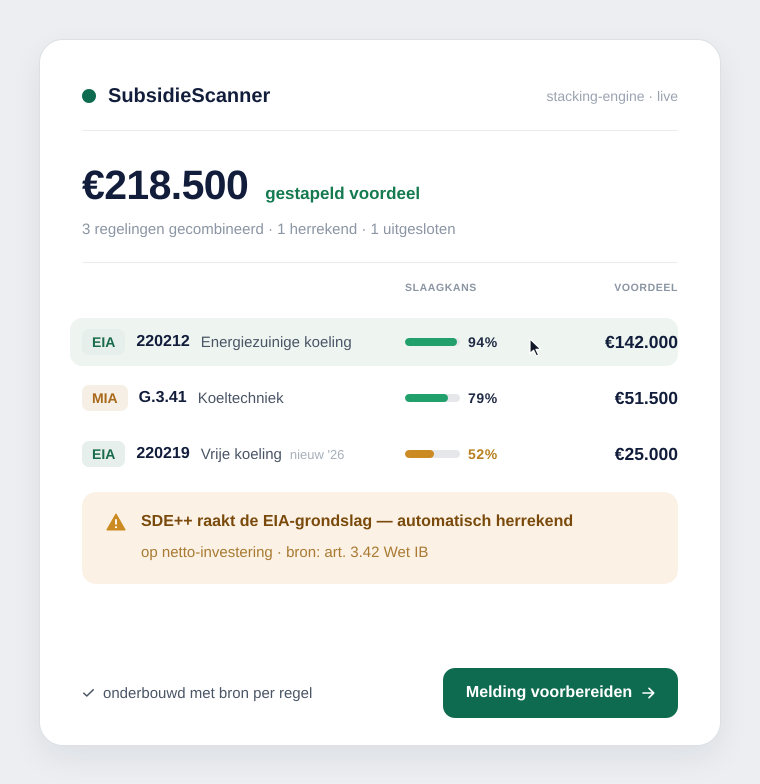  What do you see at coordinates (441, 288) in the screenshot?
I see `column-header: SLAAGKANS` at bounding box center [441, 288].